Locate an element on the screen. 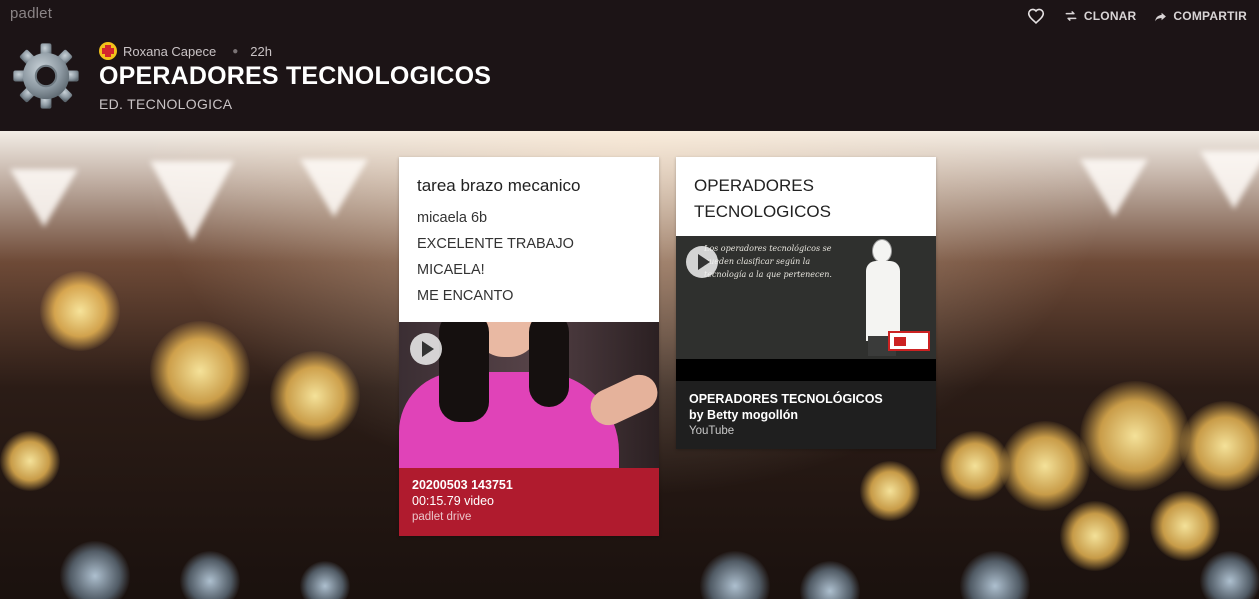  time-ago: 22h is located at coordinates (261, 51).